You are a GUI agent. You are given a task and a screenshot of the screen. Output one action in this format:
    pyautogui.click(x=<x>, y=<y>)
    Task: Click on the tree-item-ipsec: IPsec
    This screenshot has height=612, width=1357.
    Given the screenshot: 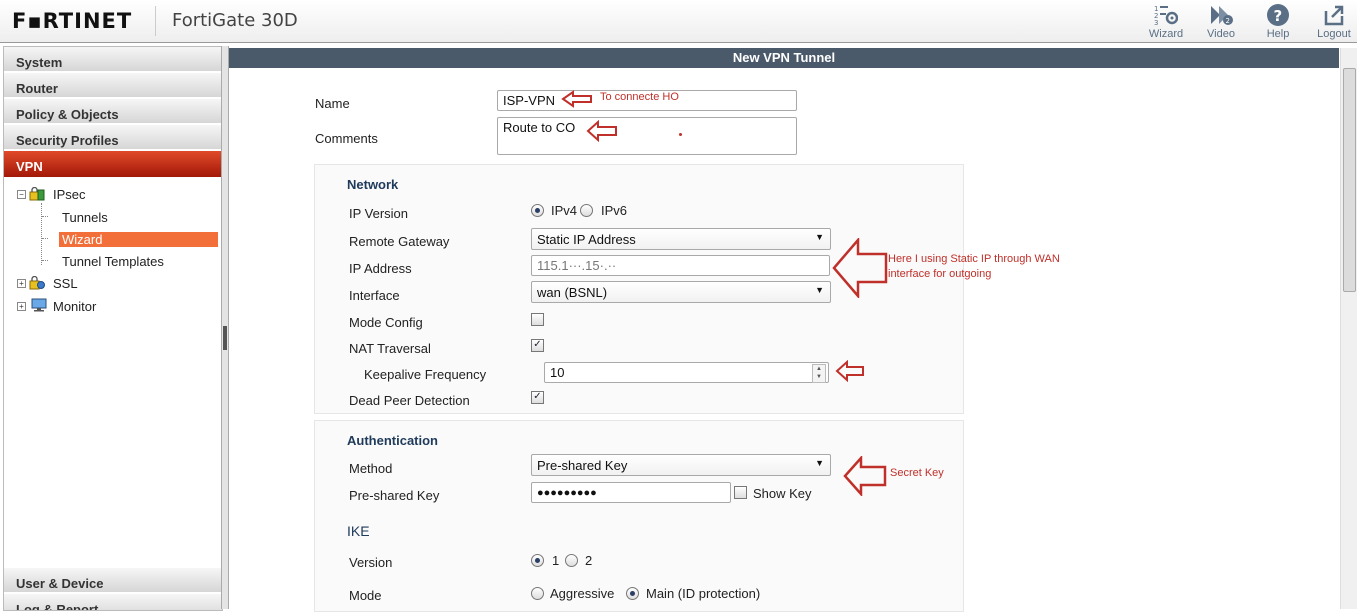 What is the action you would take?
    pyautogui.click(x=69, y=194)
    